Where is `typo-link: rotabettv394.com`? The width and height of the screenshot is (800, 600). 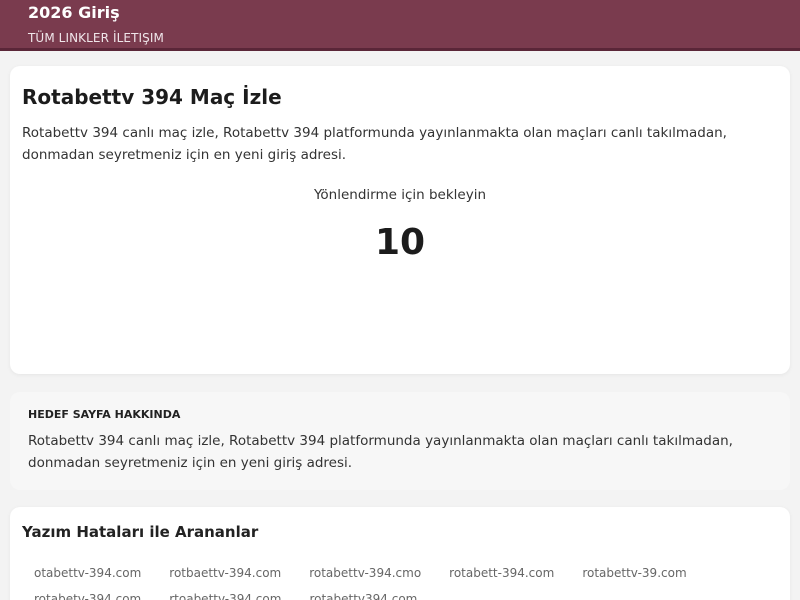
typo-link: rotabettv394.com is located at coordinates (363, 594).